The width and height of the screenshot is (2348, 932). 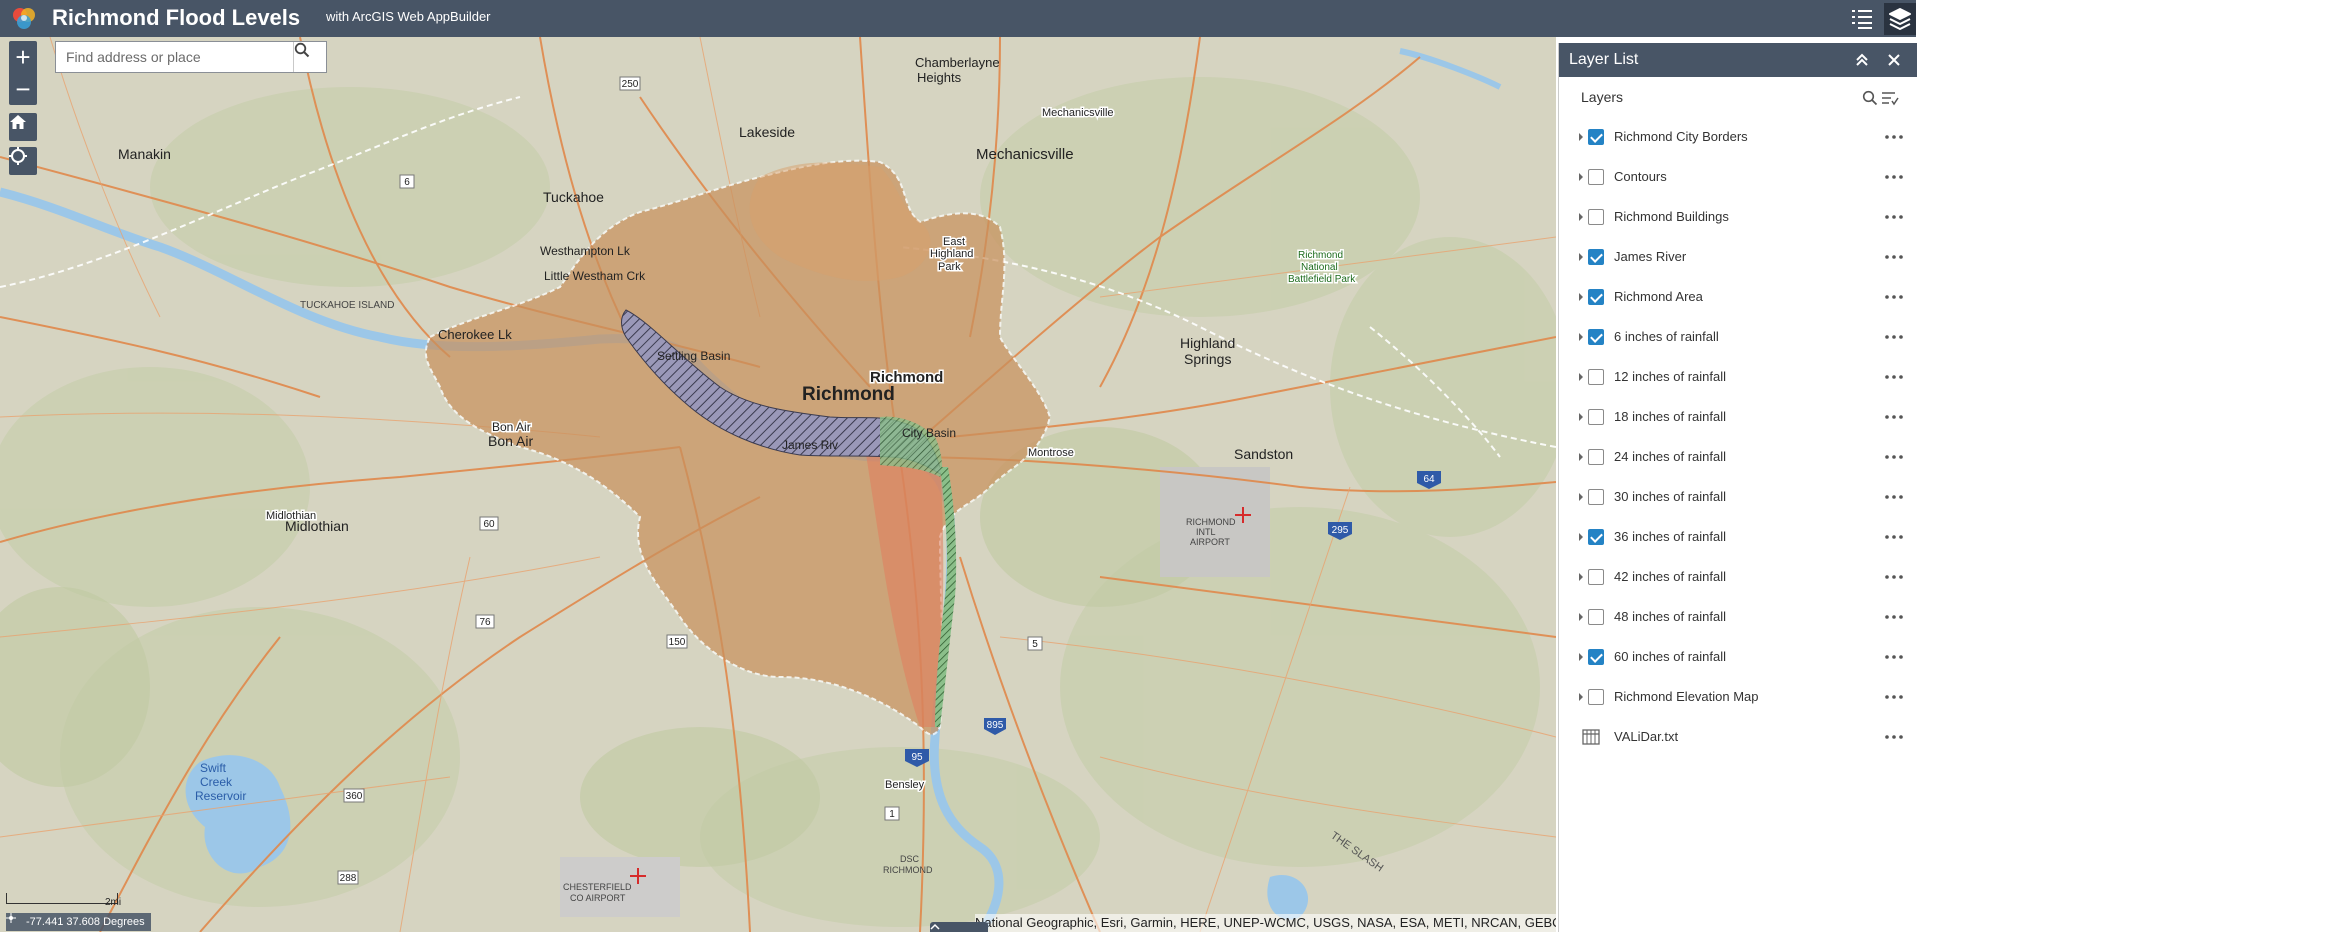 I want to click on search-button, so click(x=309, y=57).